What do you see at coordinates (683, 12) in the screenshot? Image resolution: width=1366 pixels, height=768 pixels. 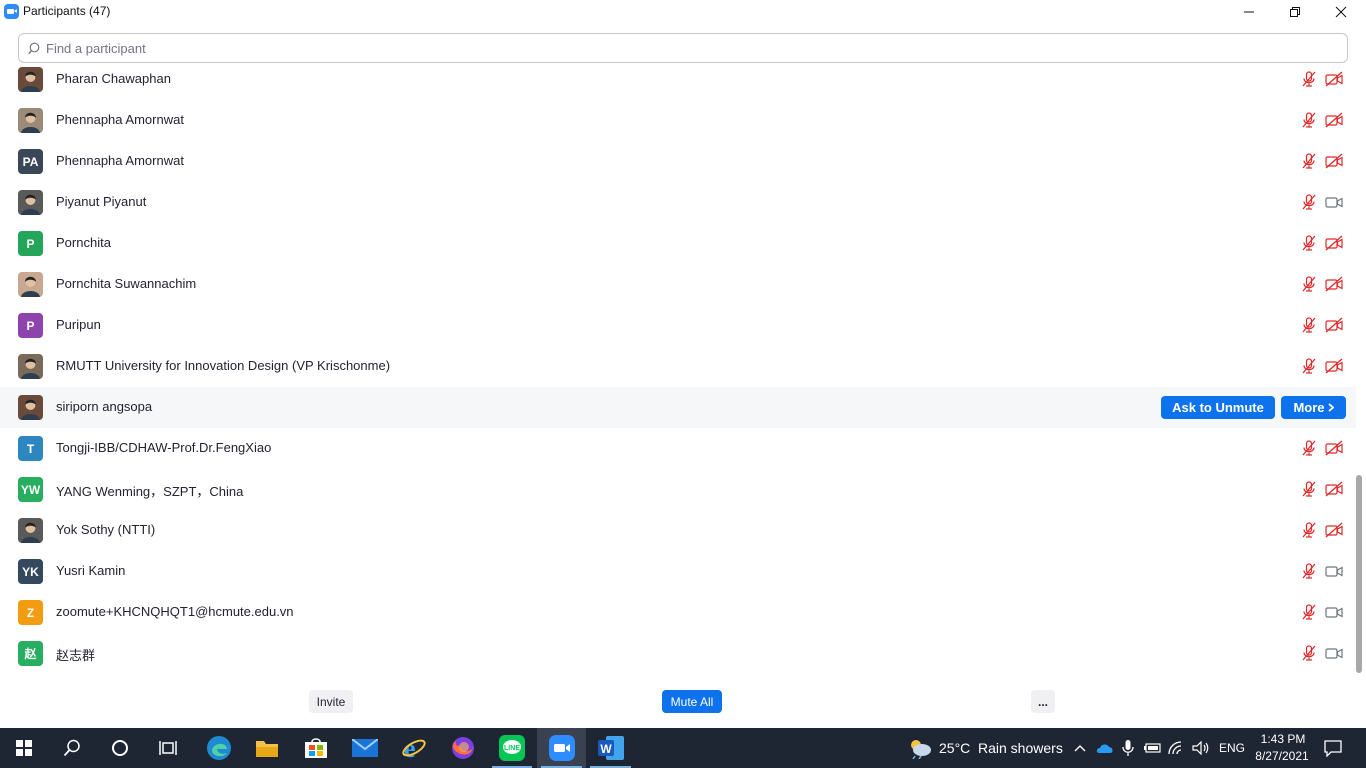 I see `title-bar: Participants (47)` at bounding box center [683, 12].